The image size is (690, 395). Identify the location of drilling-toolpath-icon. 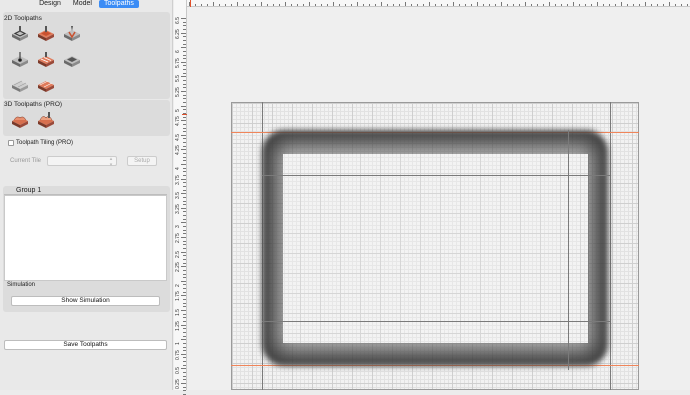
(20, 61).